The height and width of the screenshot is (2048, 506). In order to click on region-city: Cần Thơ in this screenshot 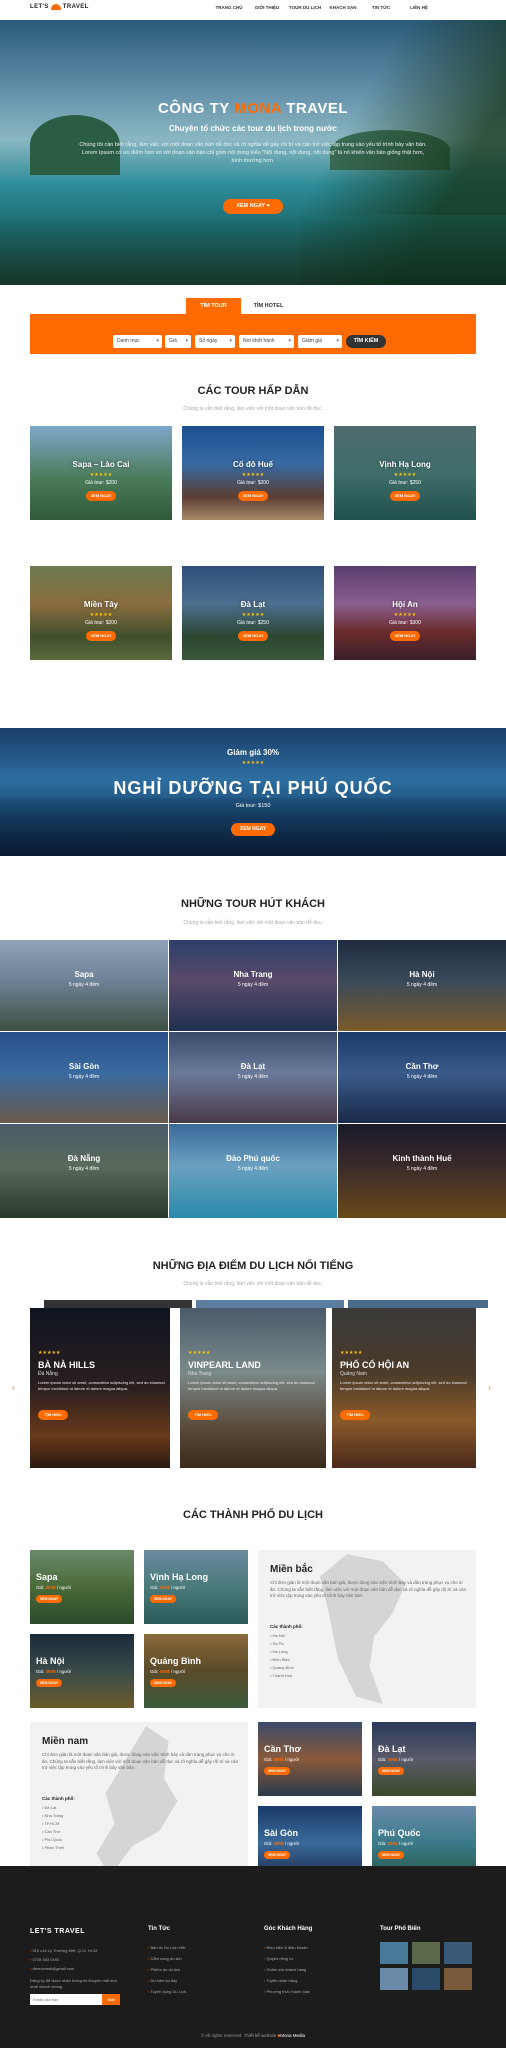, I will do `click(53, 1832)`.